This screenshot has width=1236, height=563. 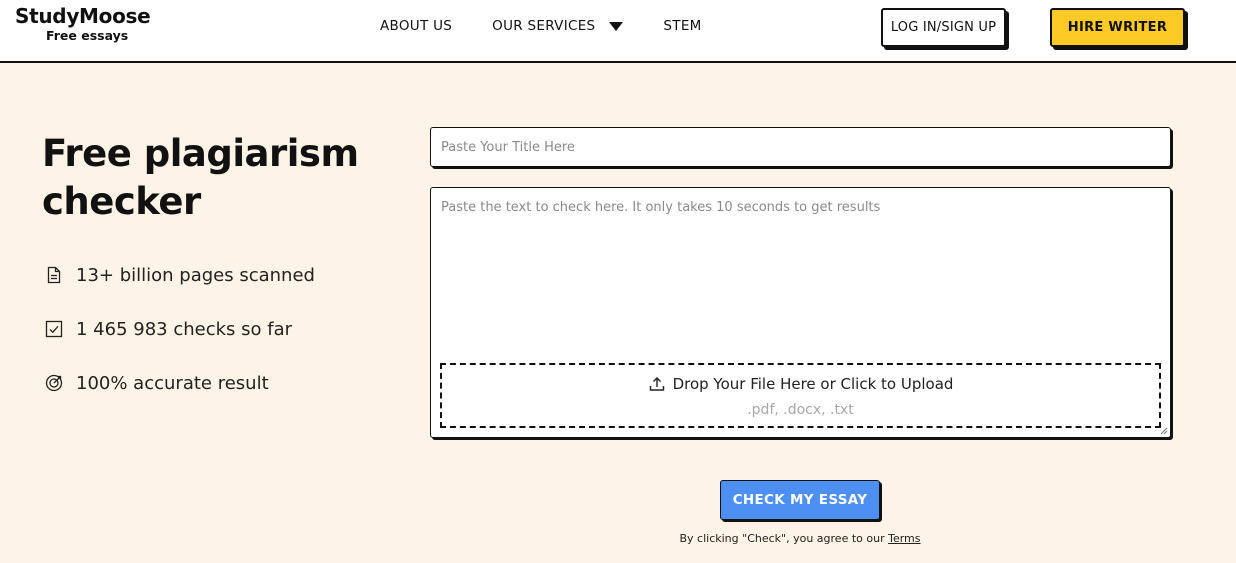 What do you see at coordinates (83, 16) in the screenshot?
I see `logo-name: StudyMoose` at bounding box center [83, 16].